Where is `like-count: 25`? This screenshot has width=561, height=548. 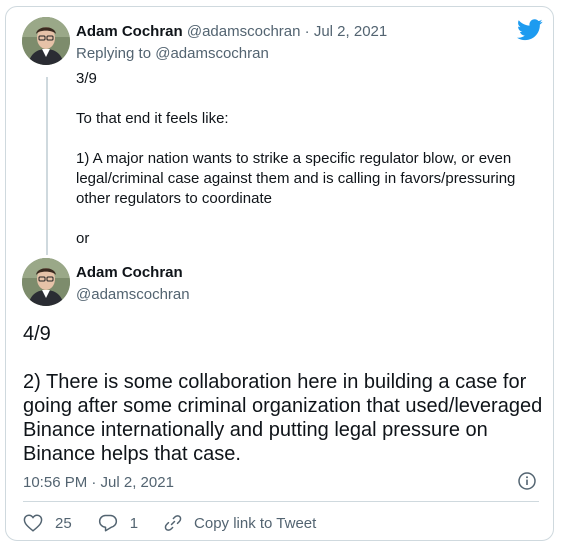
like-count: 25 is located at coordinates (63, 523).